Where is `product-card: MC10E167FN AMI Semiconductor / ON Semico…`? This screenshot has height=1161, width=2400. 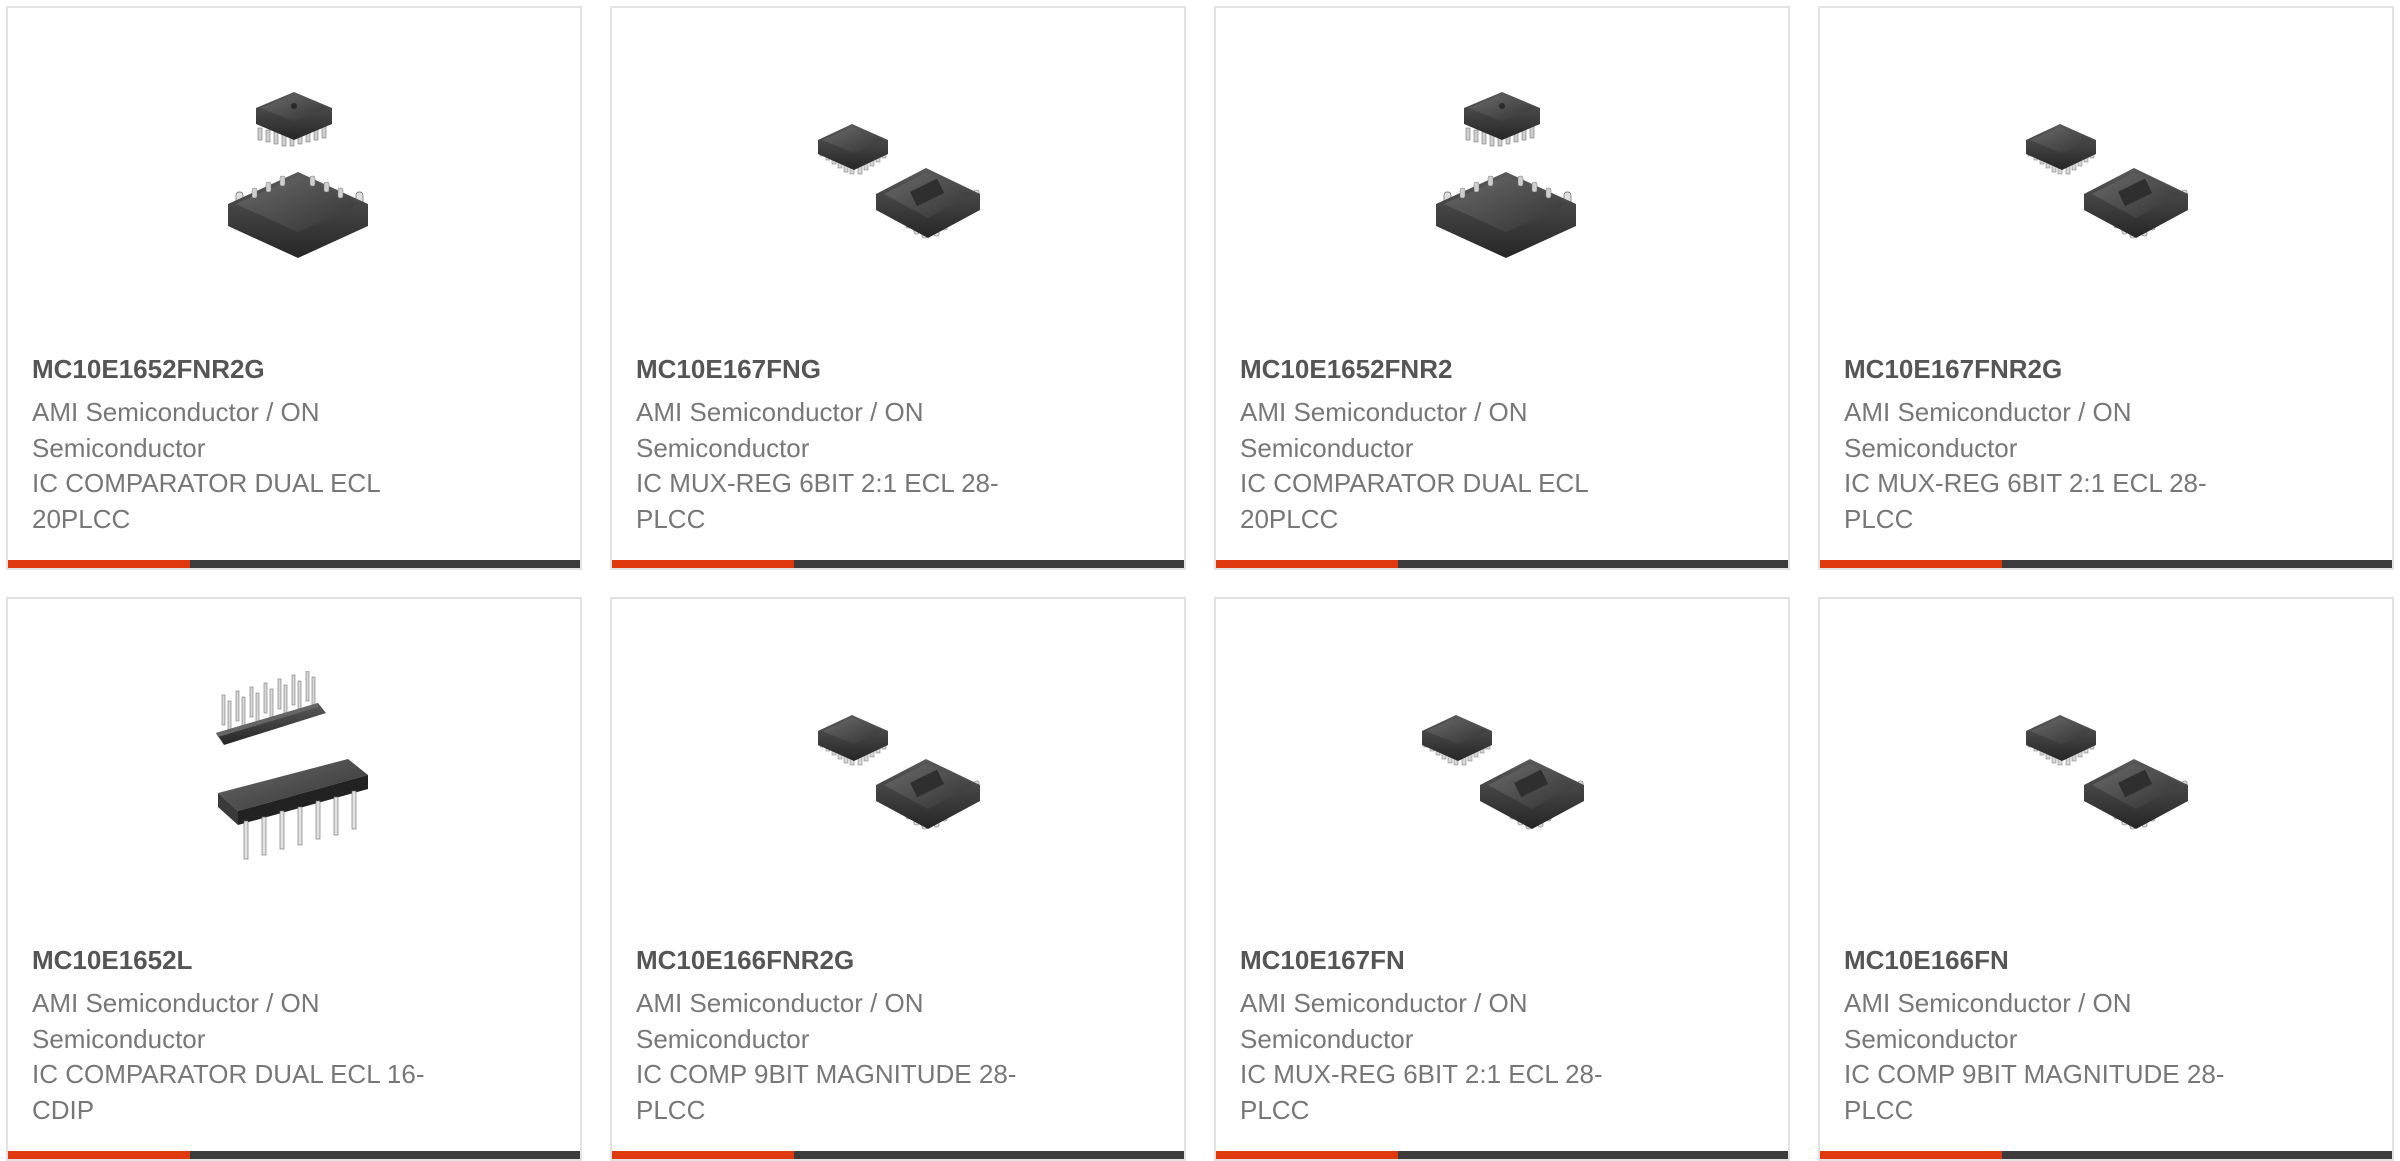 product-card: MC10E167FN AMI Semiconductor / ON Semico… is located at coordinates (1502, 879).